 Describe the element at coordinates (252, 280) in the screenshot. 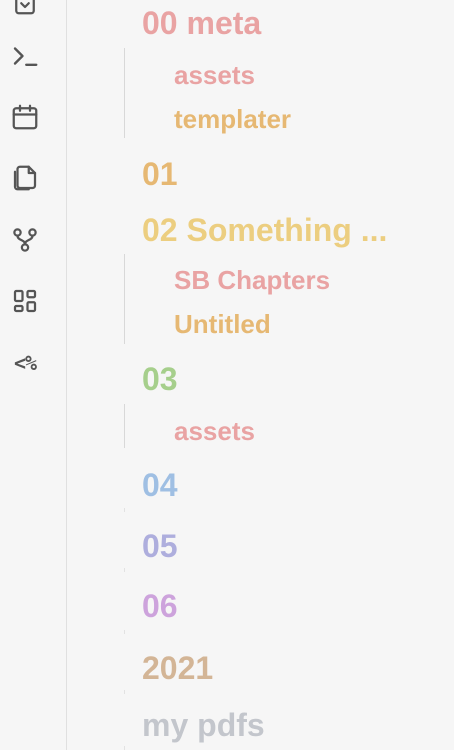

I see `folder-sb-chapters: SB Chapters` at that location.